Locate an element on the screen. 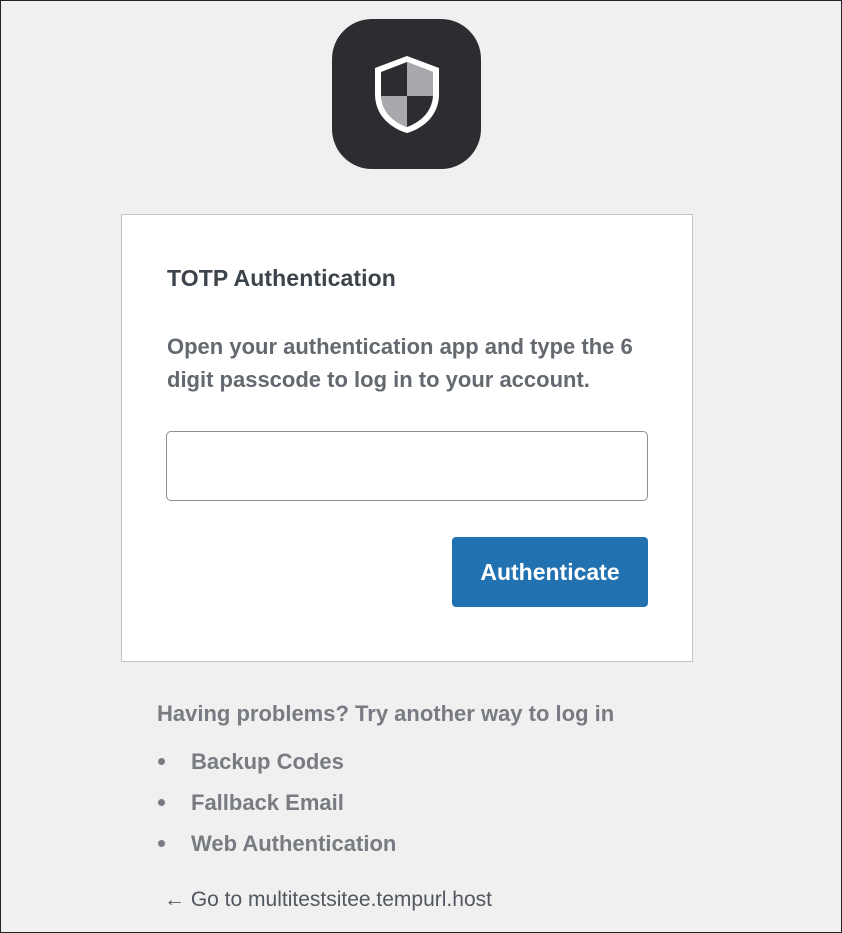 The height and width of the screenshot is (933, 842). site-logo is located at coordinates (406, 94).